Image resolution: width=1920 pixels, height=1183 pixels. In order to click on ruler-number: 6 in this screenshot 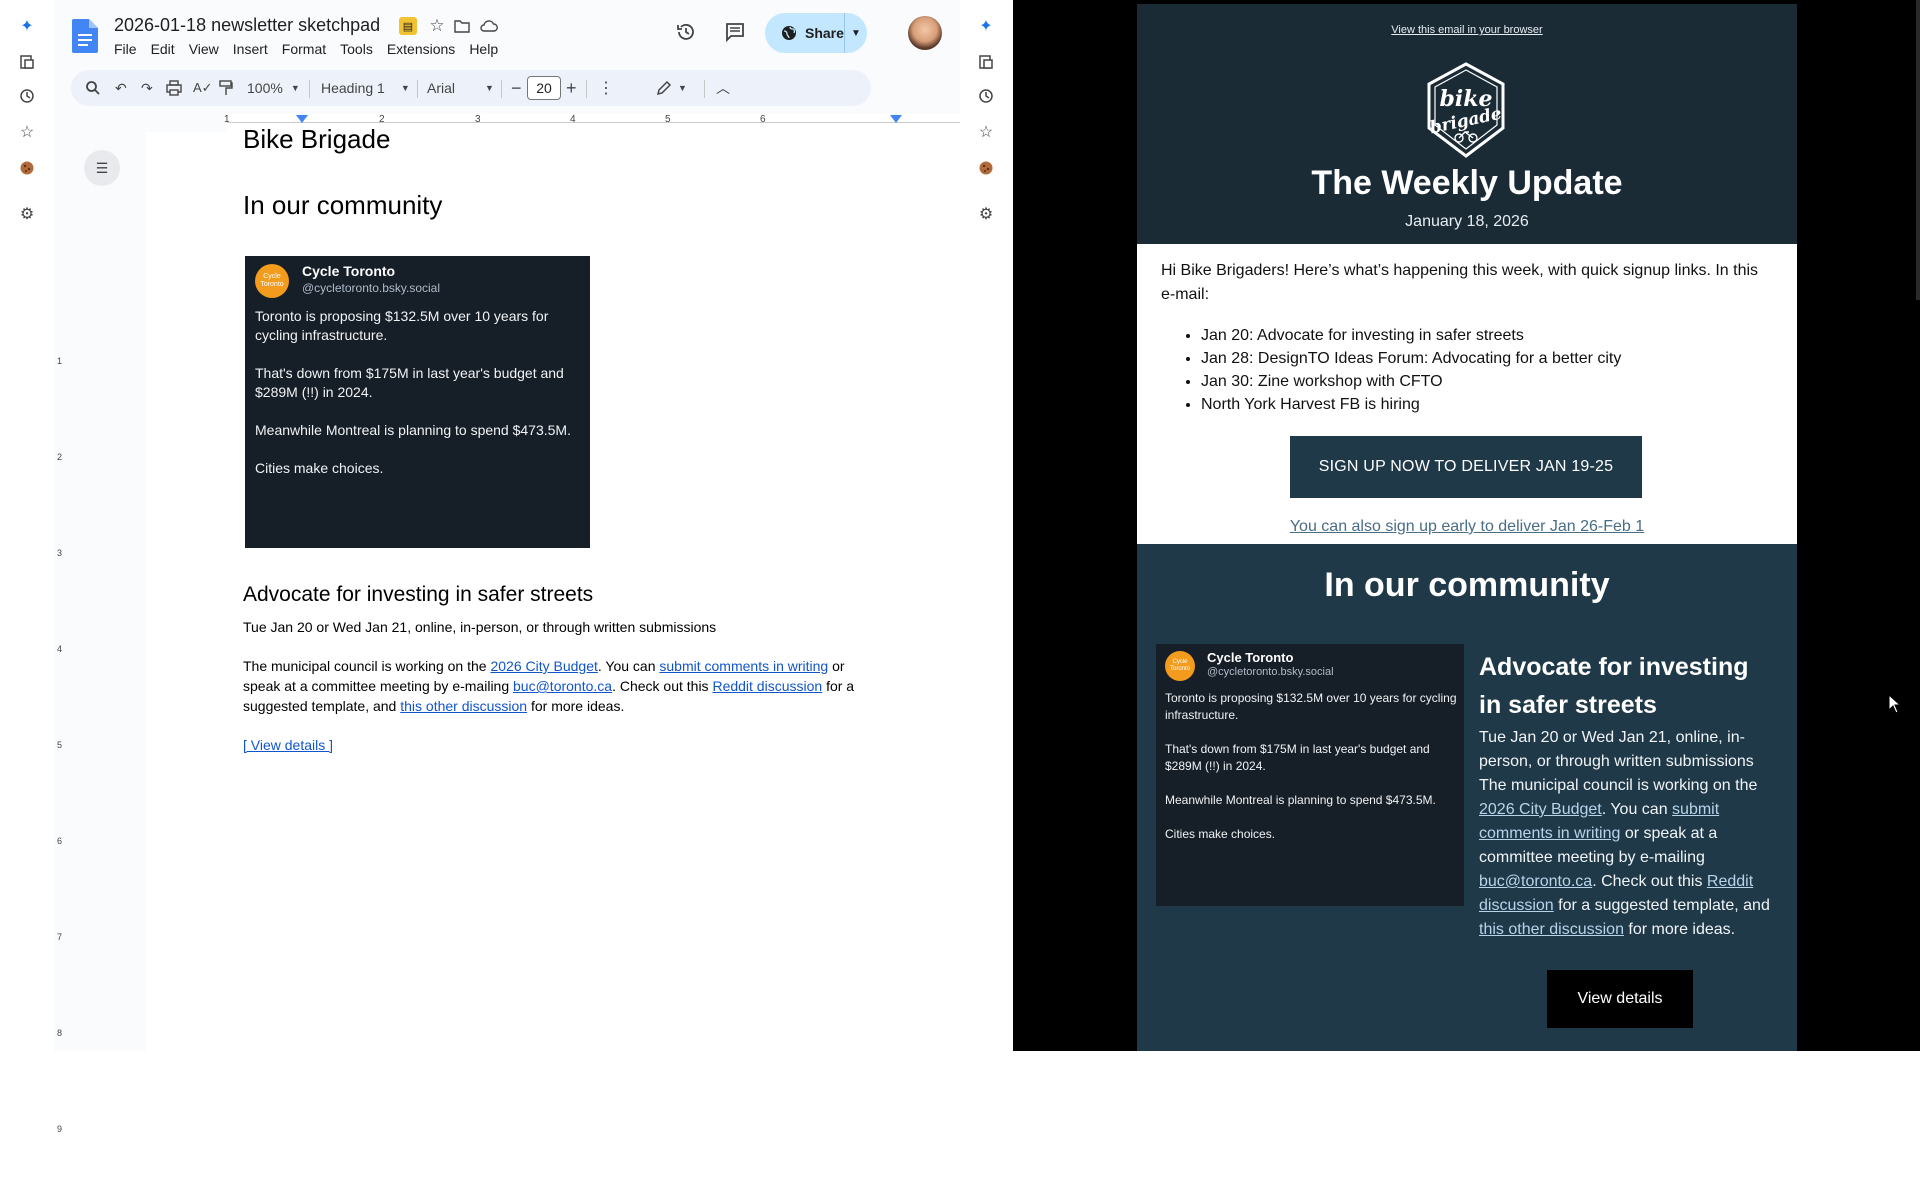, I will do `click(60, 841)`.